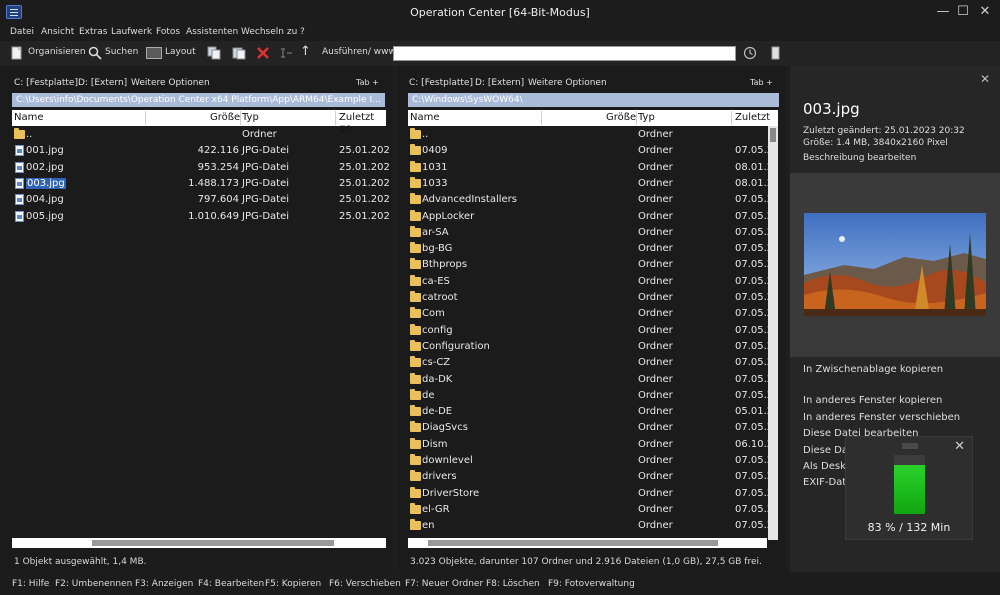  Describe the element at coordinates (434, 183) in the screenshot. I see `folder-name: 1033` at that location.